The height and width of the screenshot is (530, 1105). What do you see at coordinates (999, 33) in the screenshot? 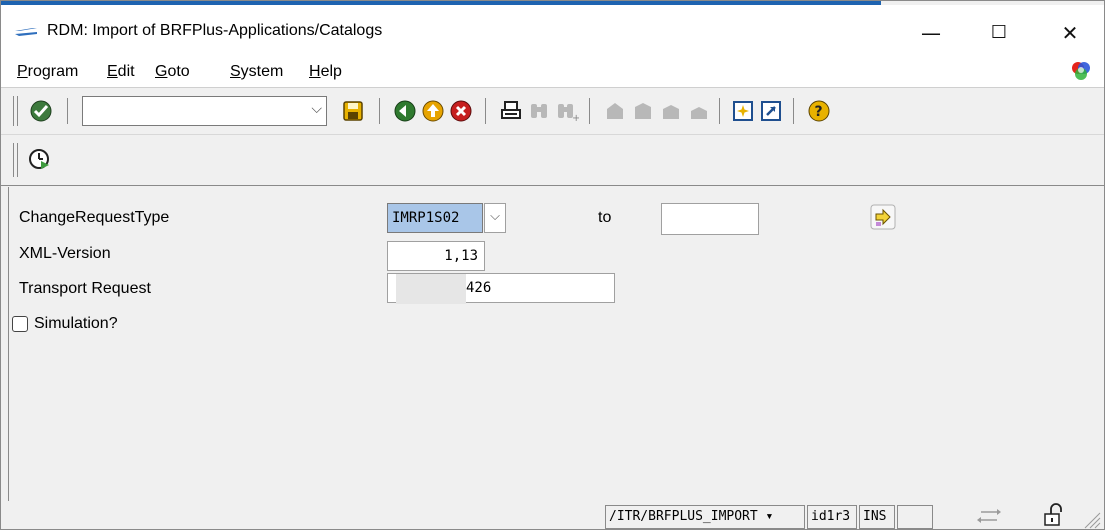
I see `maximize-button: ☐` at bounding box center [999, 33].